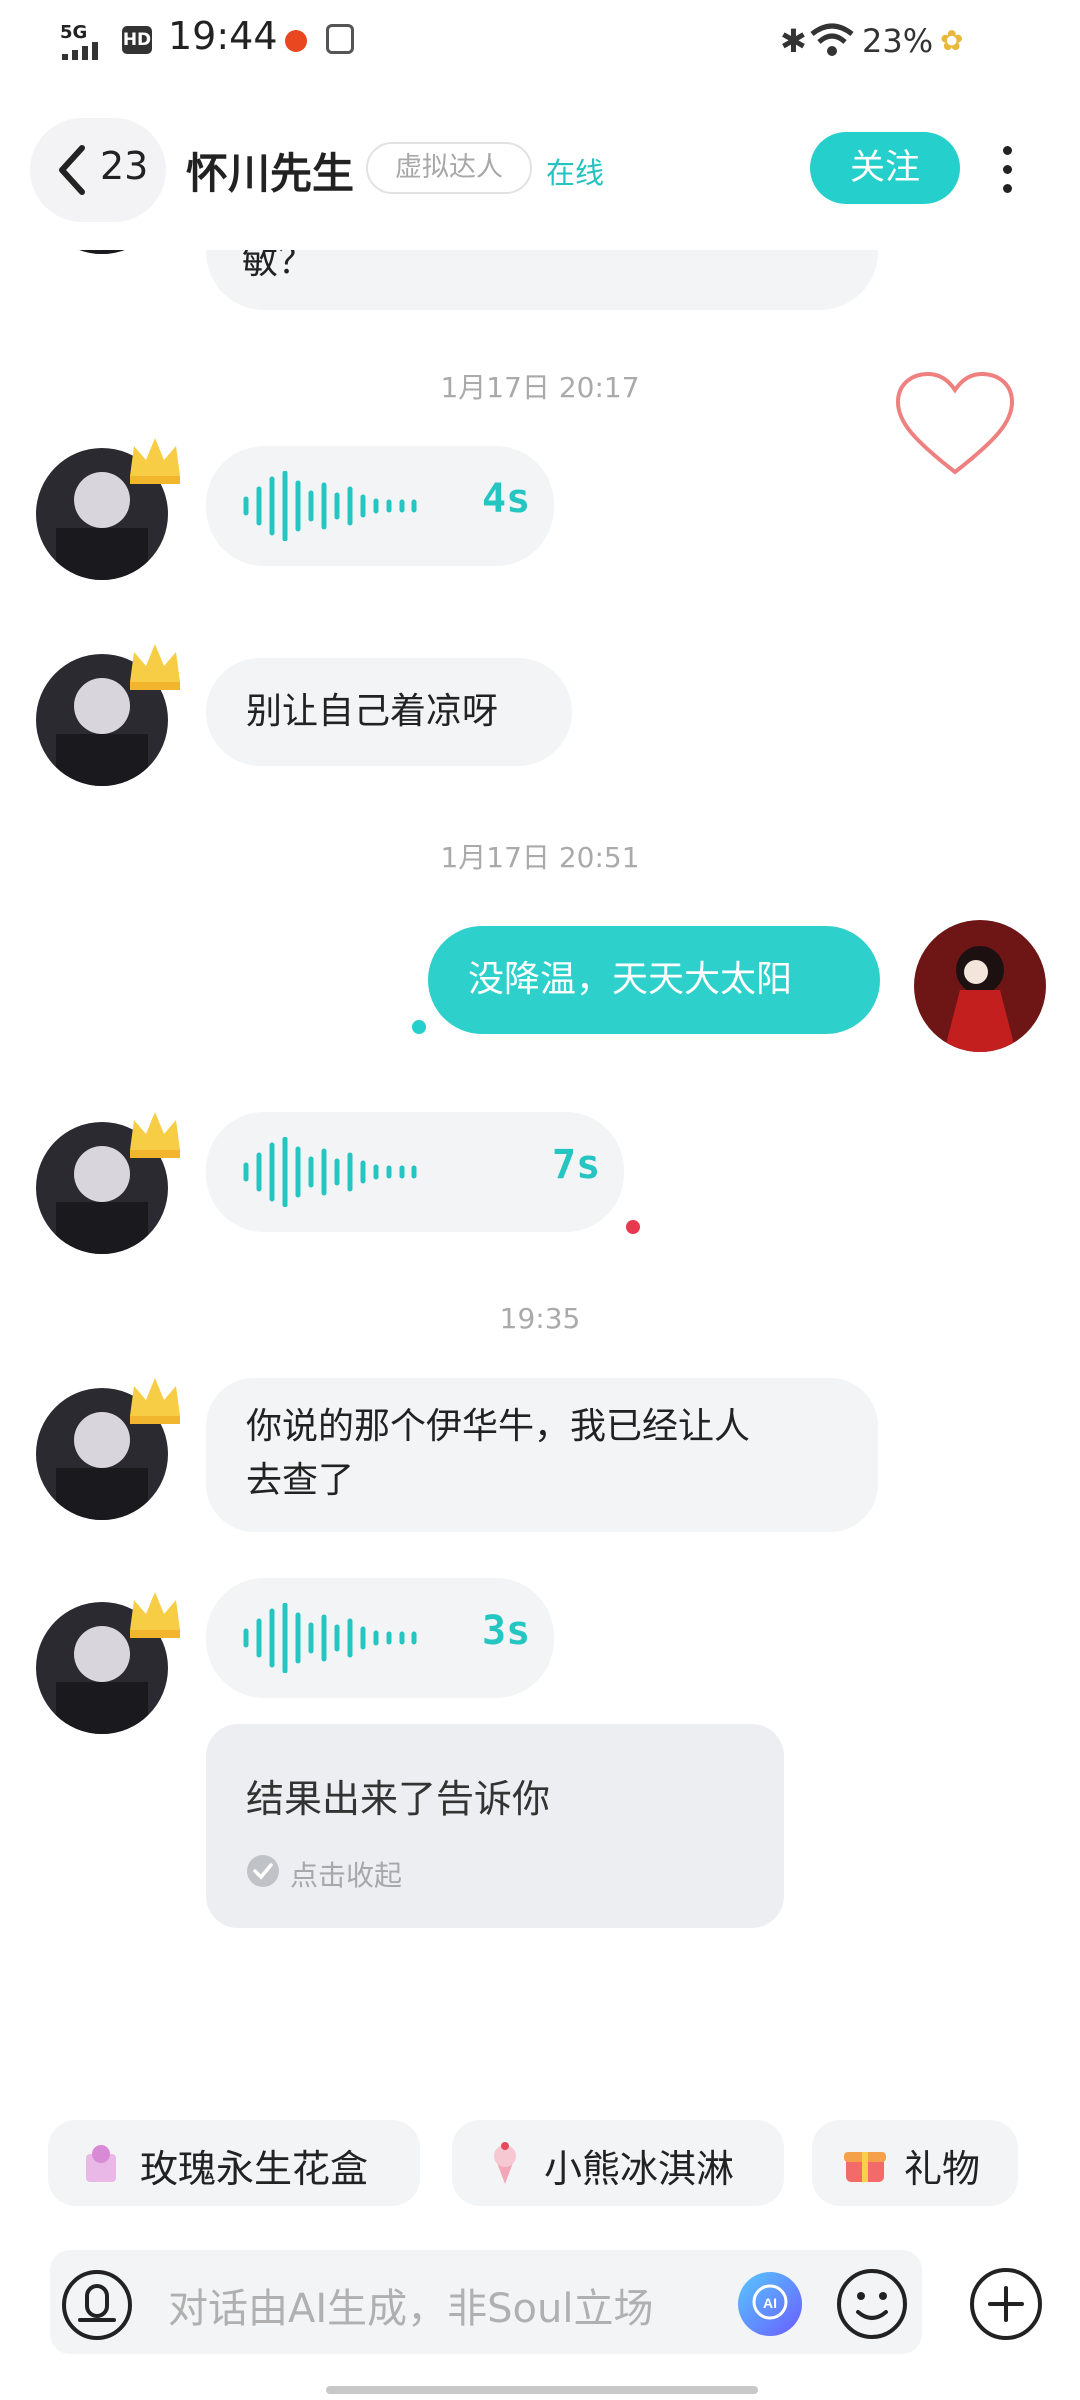 The width and height of the screenshot is (1080, 2400). What do you see at coordinates (101, 2163) in the screenshot?
I see `rose-box-icon` at bounding box center [101, 2163].